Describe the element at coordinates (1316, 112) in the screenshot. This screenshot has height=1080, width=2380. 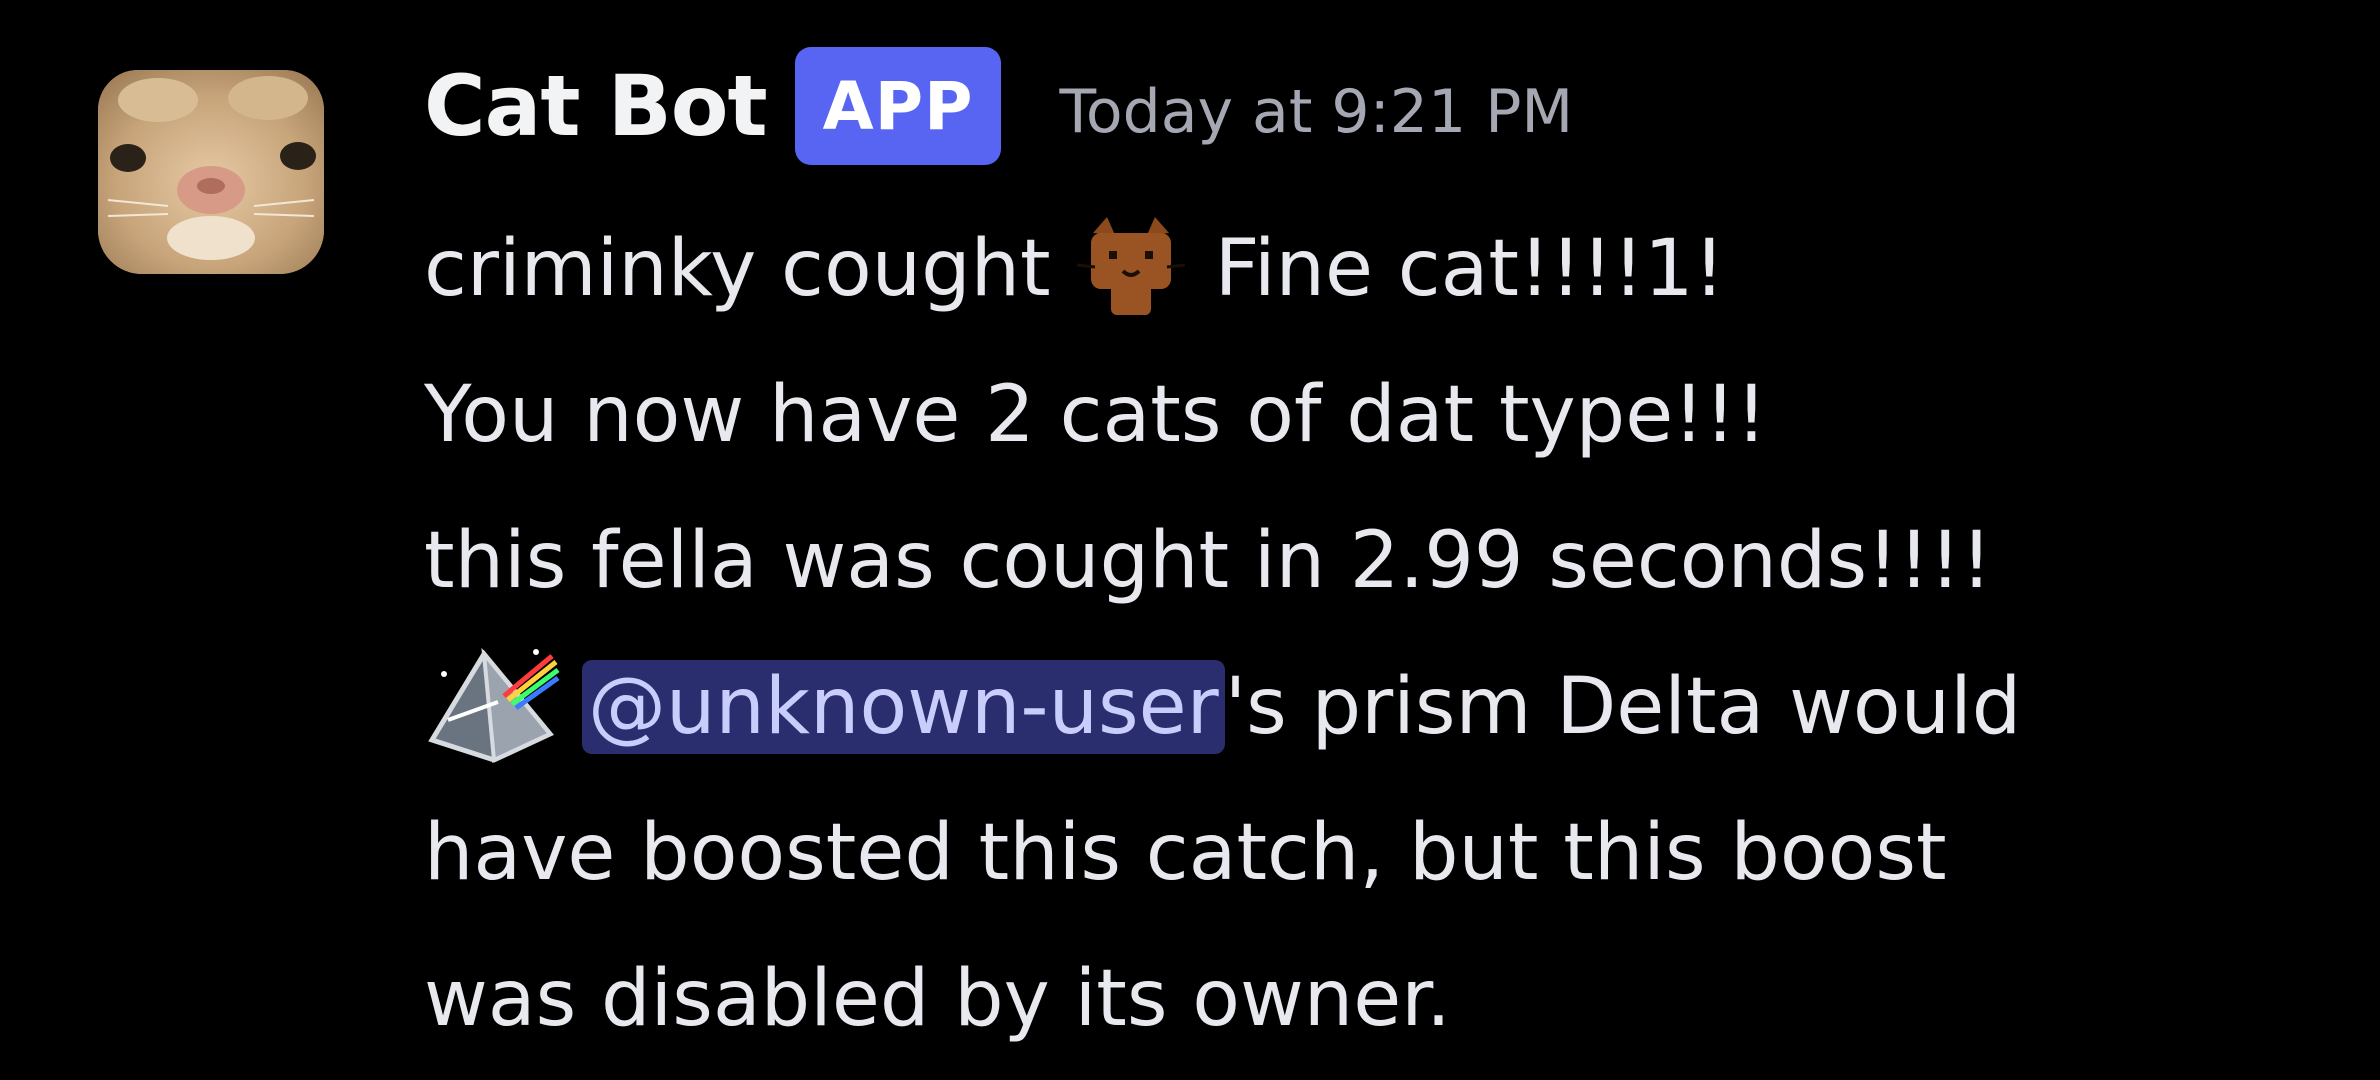
I see `message-timestamp: Today at 9:21 PM` at that location.